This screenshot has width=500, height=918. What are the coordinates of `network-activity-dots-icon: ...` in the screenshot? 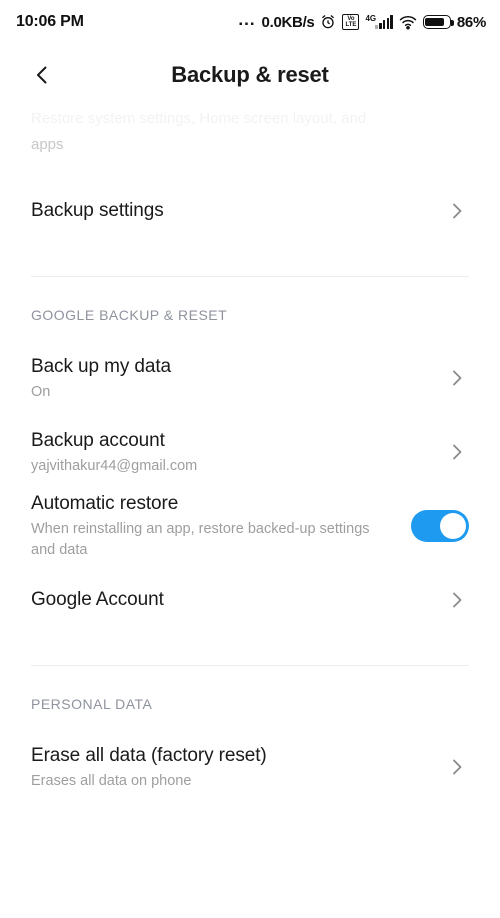 It's located at (247, 19).